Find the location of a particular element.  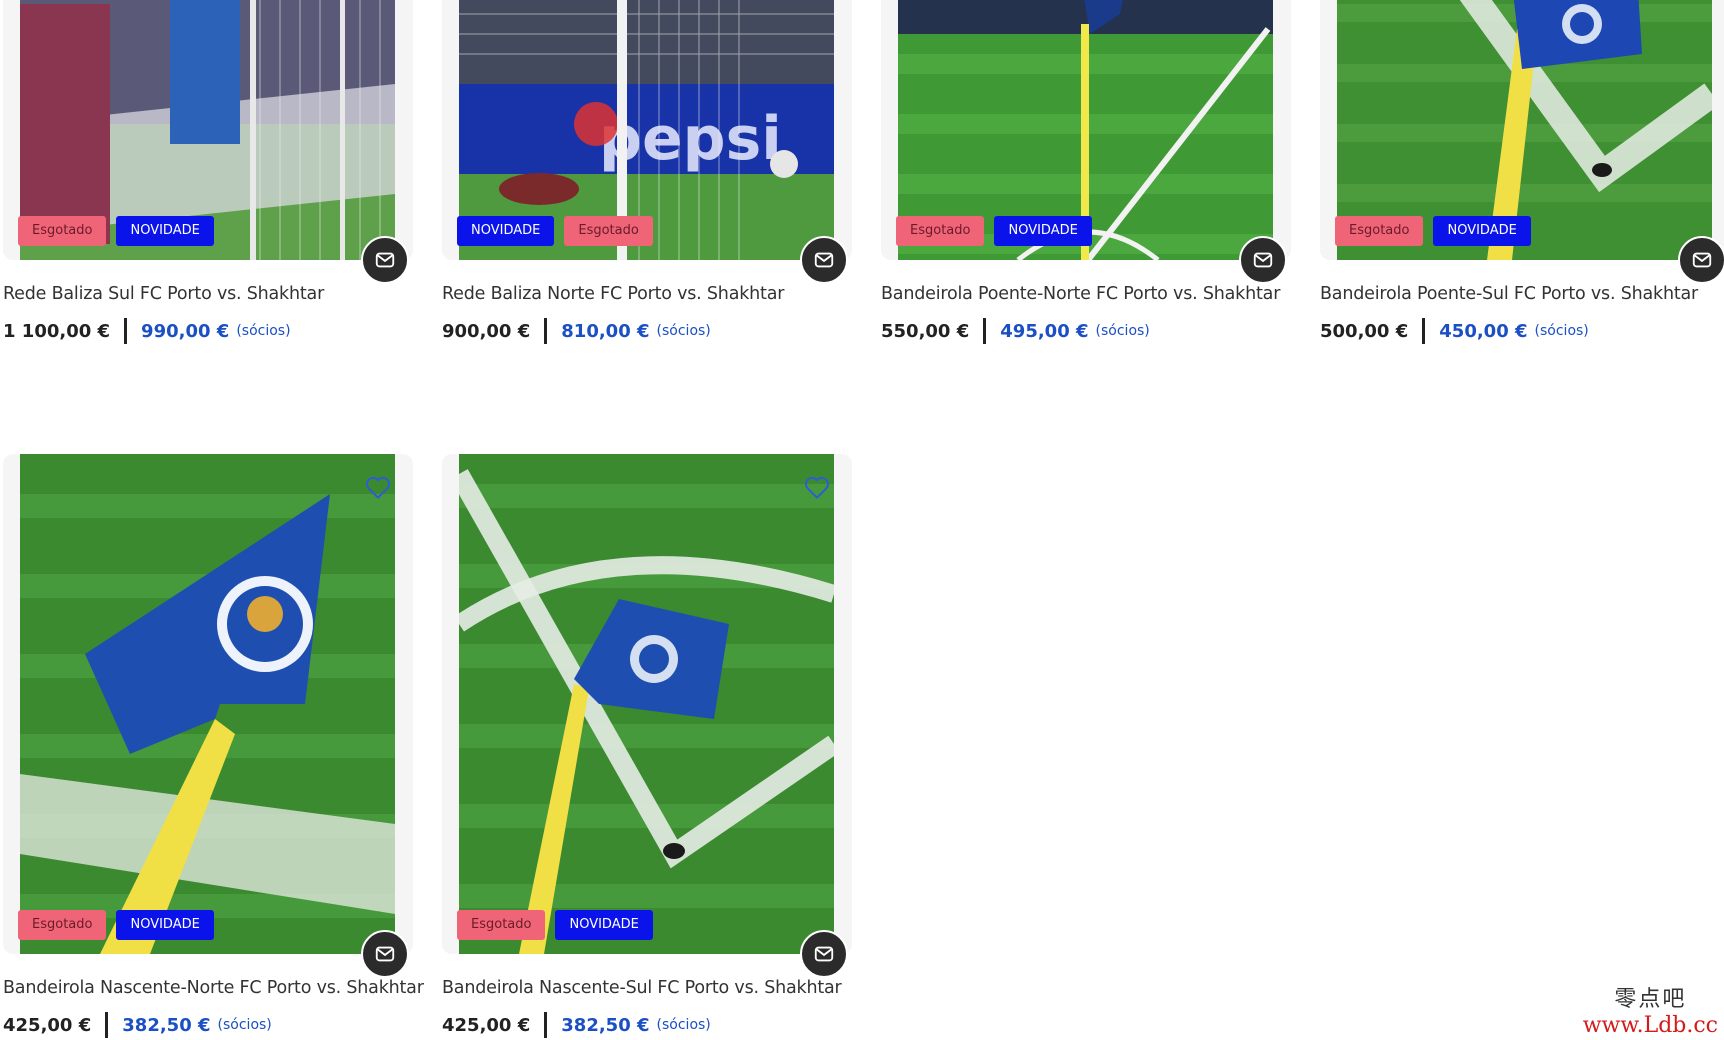

price-row: 1 100,00 € 990,00 € (sócios) is located at coordinates (208, 331).